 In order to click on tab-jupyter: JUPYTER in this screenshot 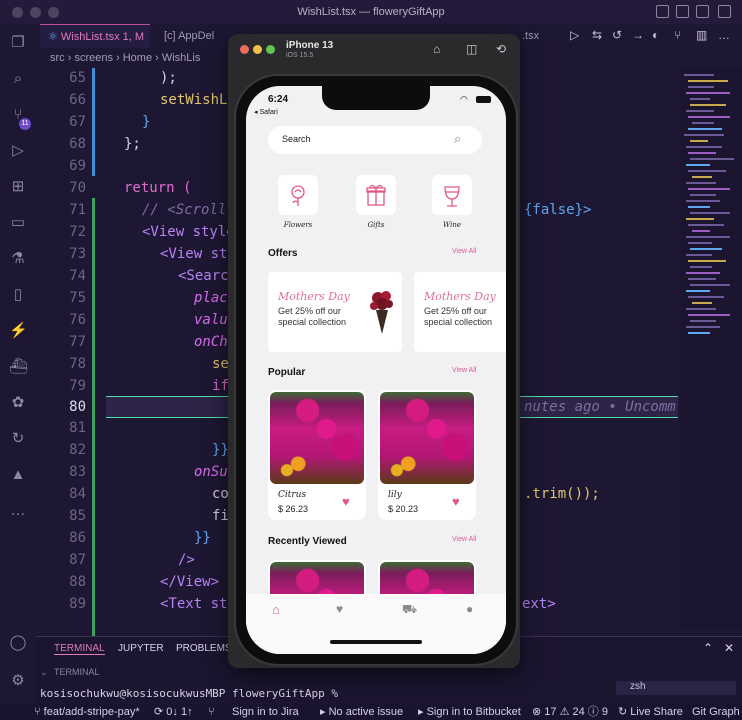, I will do `click(141, 648)`.